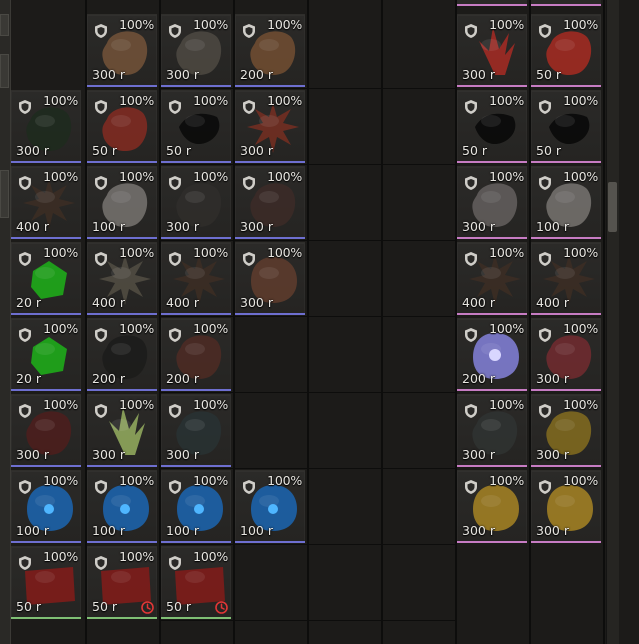 This screenshot has width=639, height=644. What do you see at coordinates (612, 207) in the screenshot?
I see `scrollbar-thumb` at bounding box center [612, 207].